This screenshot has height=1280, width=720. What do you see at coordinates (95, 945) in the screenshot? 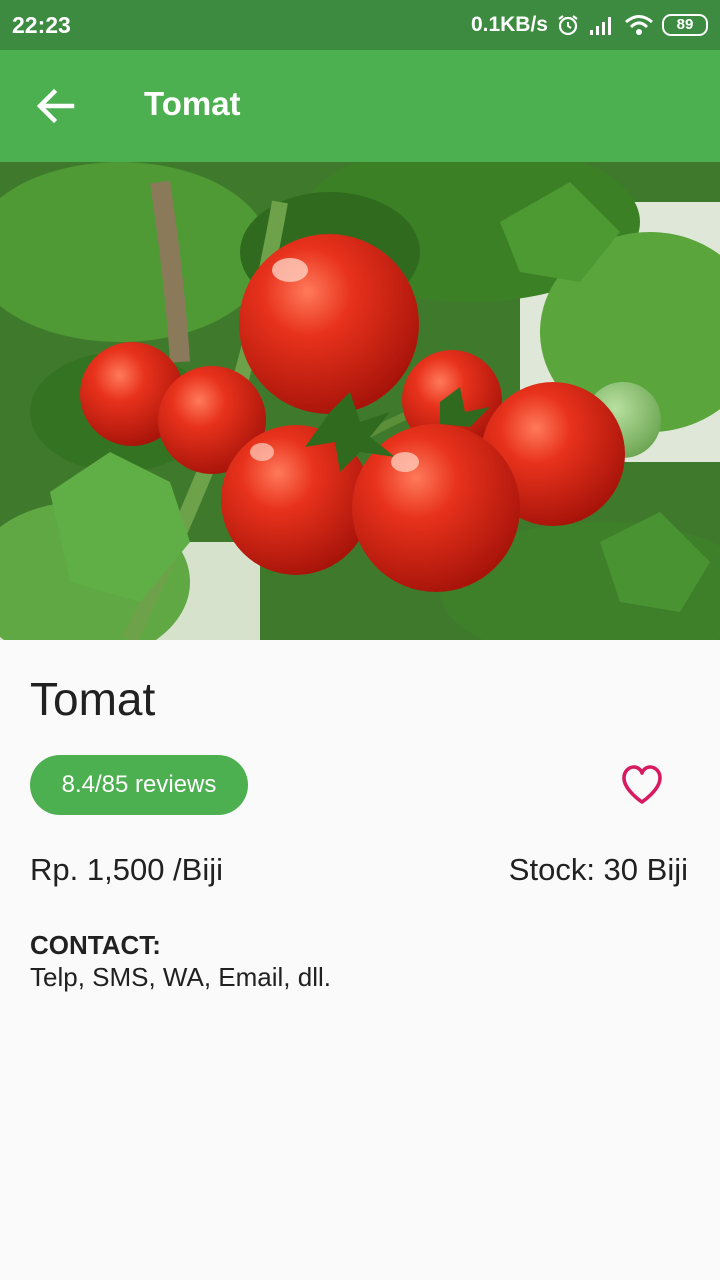
I see `contact-heading: CONTACT:` at bounding box center [95, 945].